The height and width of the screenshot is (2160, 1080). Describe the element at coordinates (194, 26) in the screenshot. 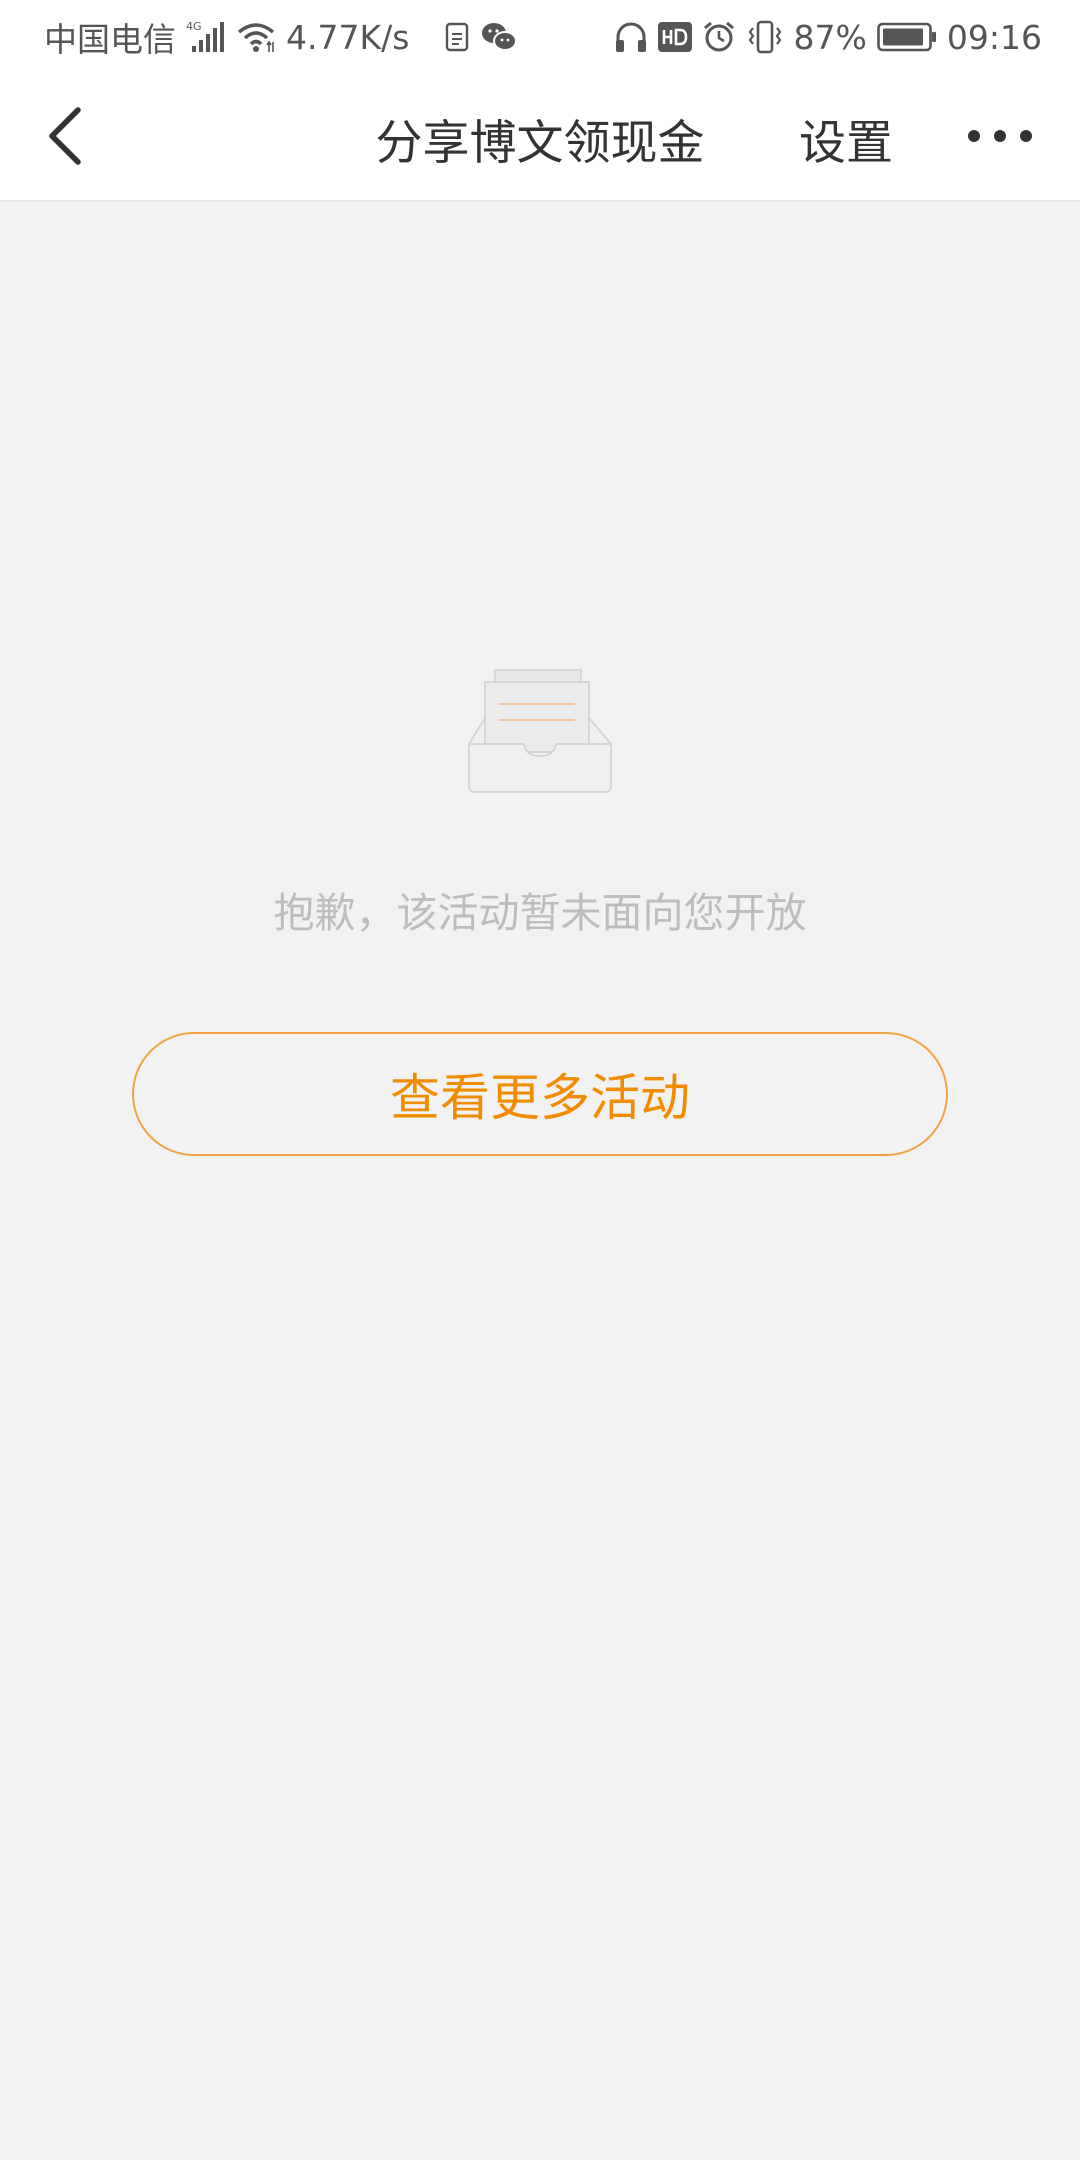

I see `network-type-label: 4G` at that location.